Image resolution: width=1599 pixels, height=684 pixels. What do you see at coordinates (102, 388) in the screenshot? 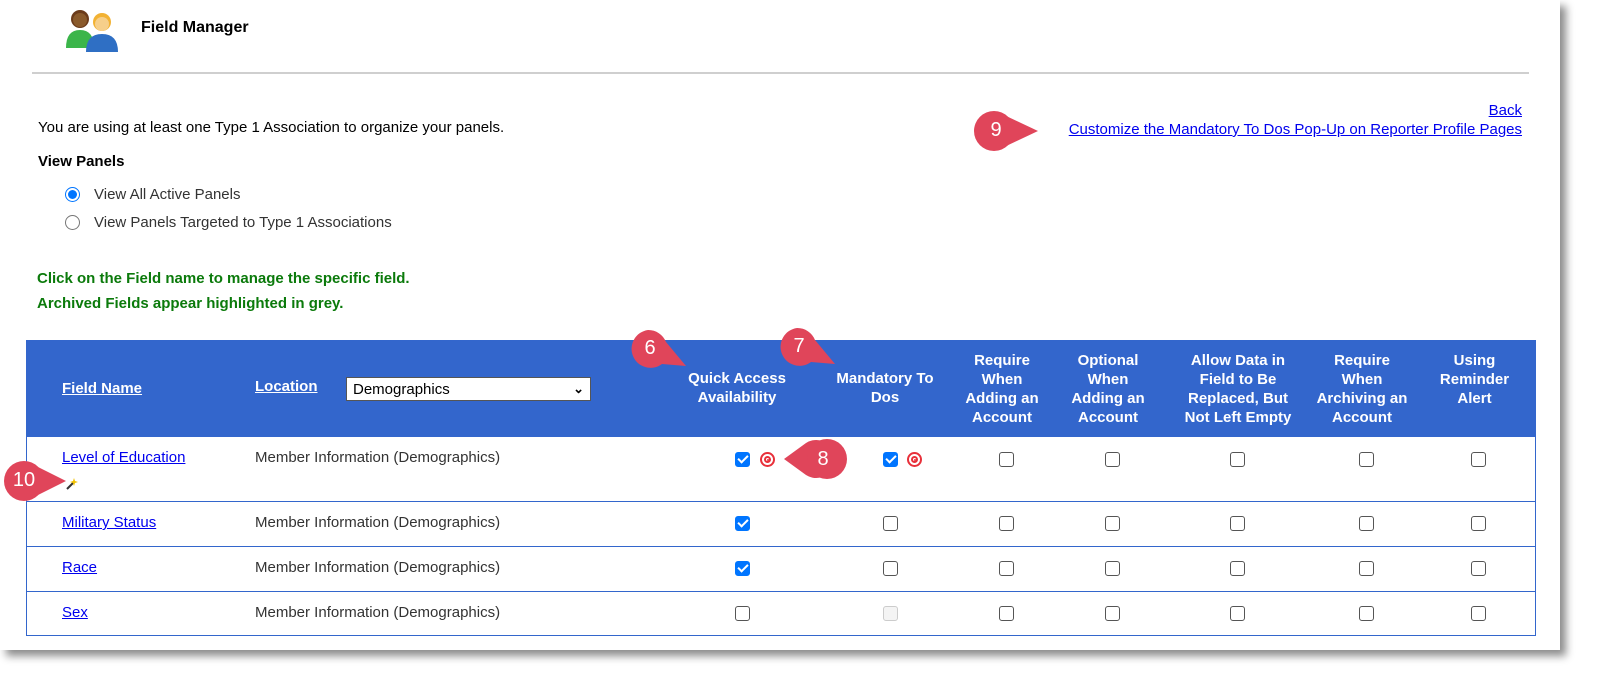
I see `field-name-sort-link: Field Name` at bounding box center [102, 388].